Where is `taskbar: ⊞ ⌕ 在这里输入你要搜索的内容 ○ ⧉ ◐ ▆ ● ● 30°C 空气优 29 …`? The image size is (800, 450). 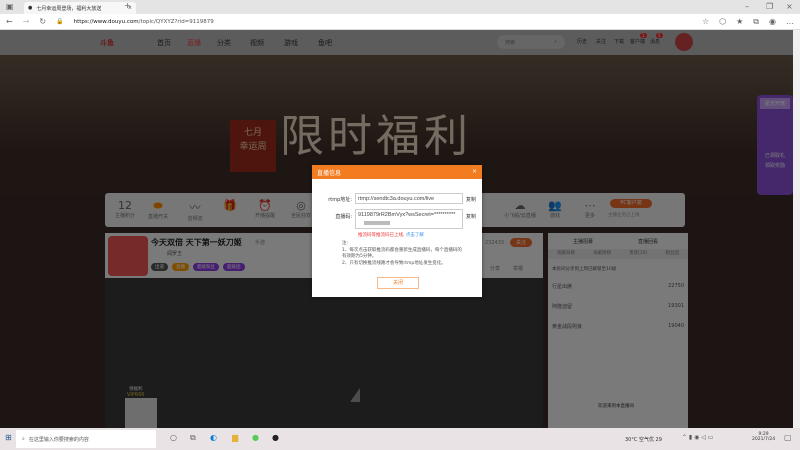
taskbar: ⊞ ⌕ 在这里输入你要搜索的内容 ○ ⧉ ◐ ▆ ● ● 30°C 空气优 29 … is located at coordinates (400, 439).